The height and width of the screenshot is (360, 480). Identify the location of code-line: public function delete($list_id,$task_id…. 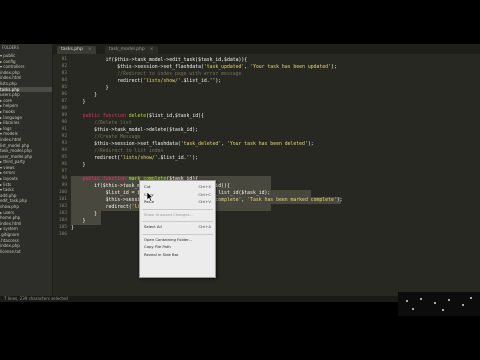
(137, 116).